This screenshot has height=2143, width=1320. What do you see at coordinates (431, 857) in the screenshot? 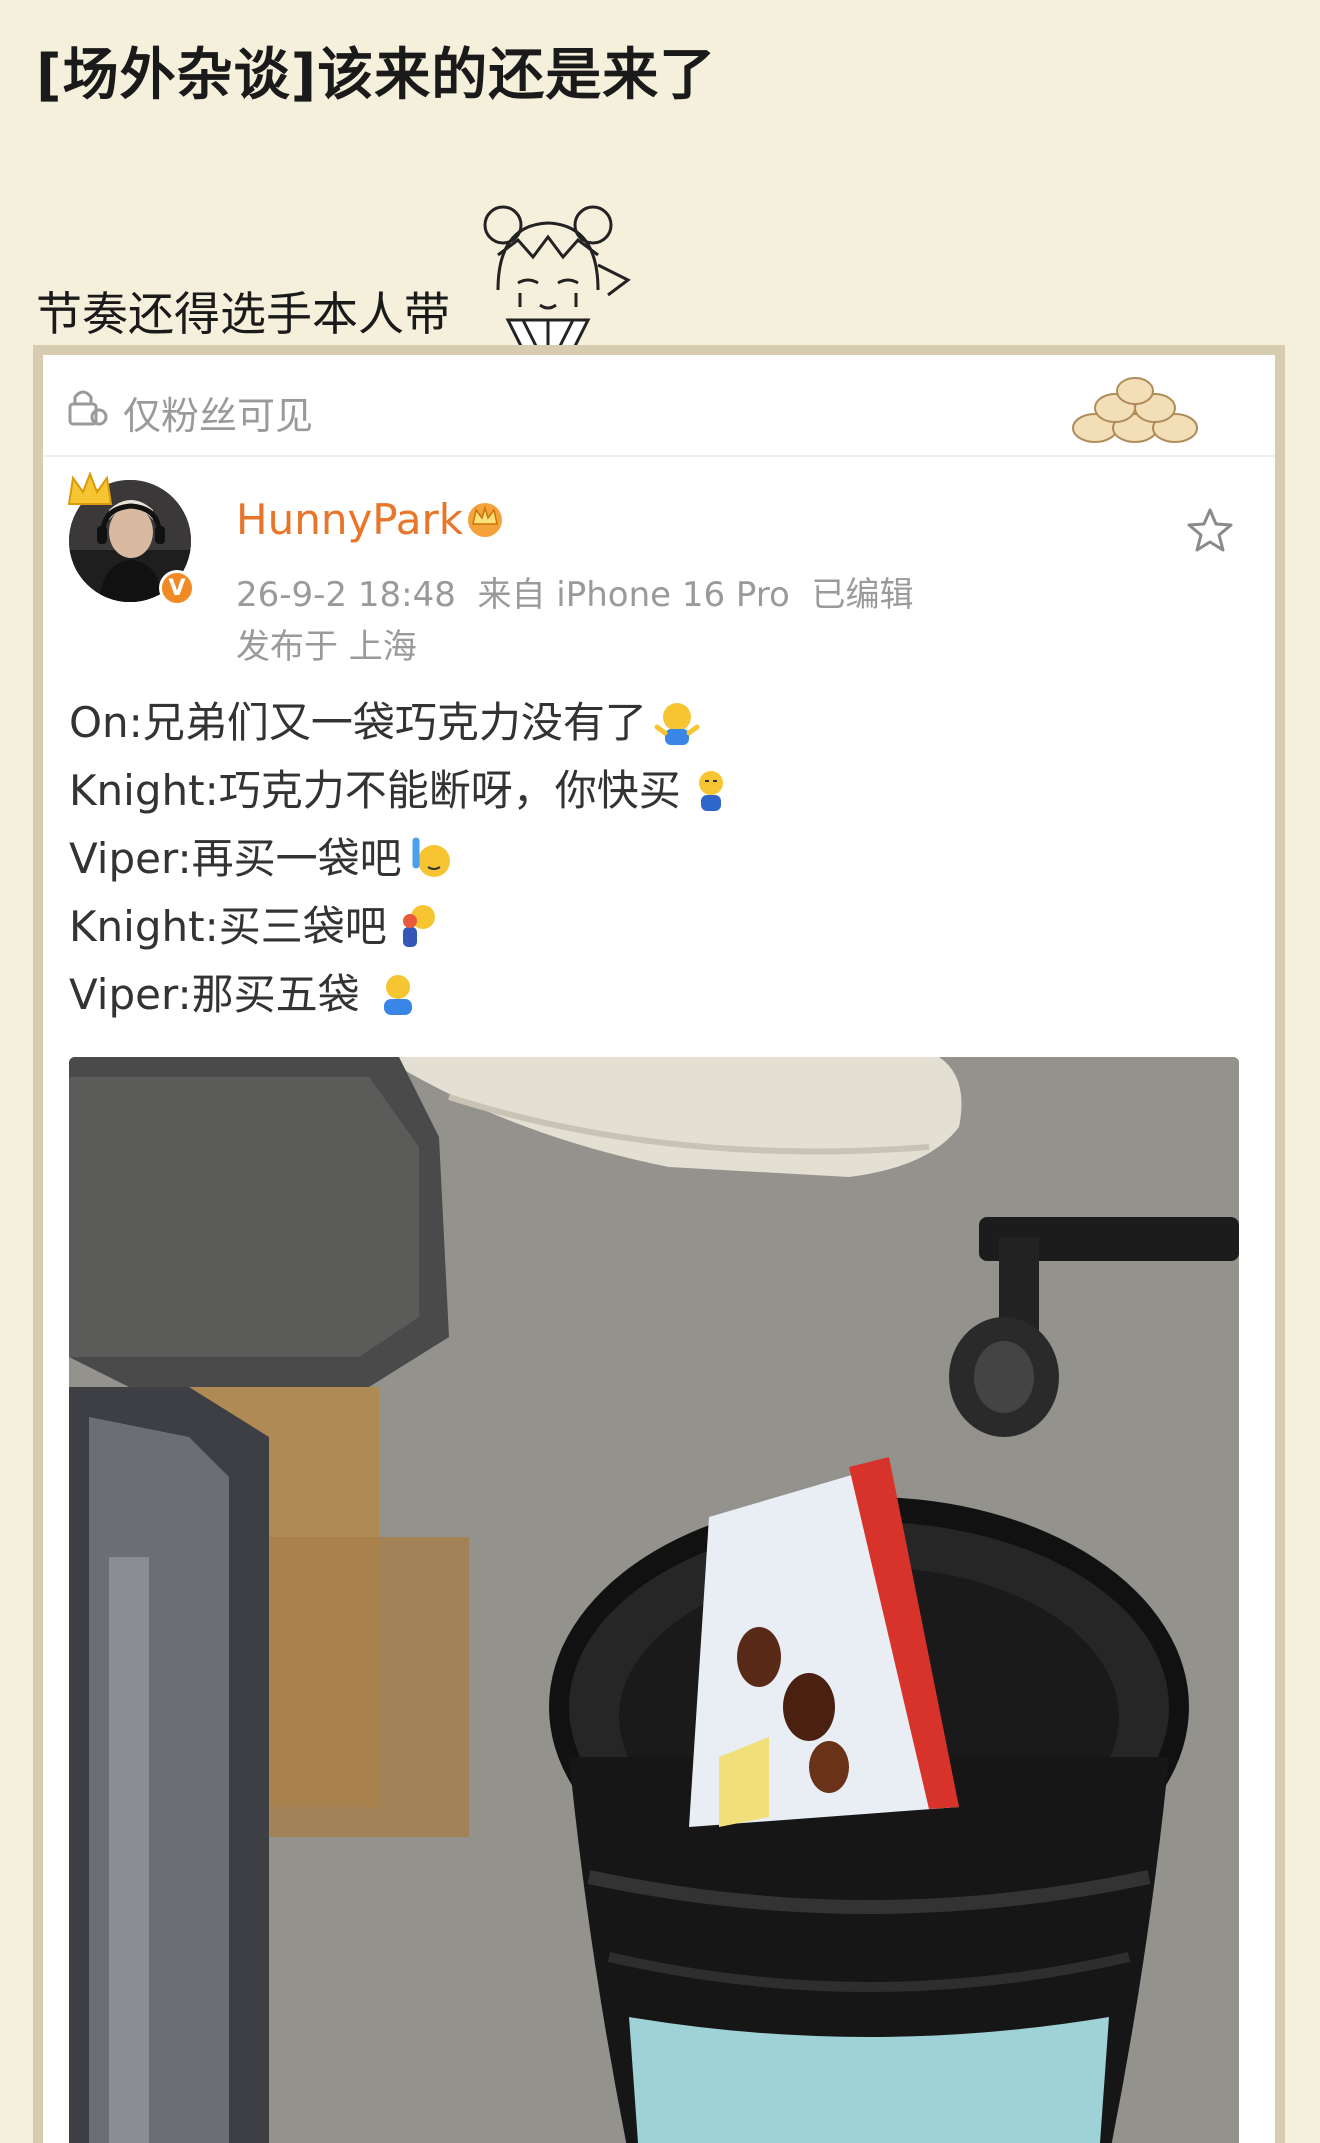
I see `raising-hand-emoji-icon` at bounding box center [431, 857].